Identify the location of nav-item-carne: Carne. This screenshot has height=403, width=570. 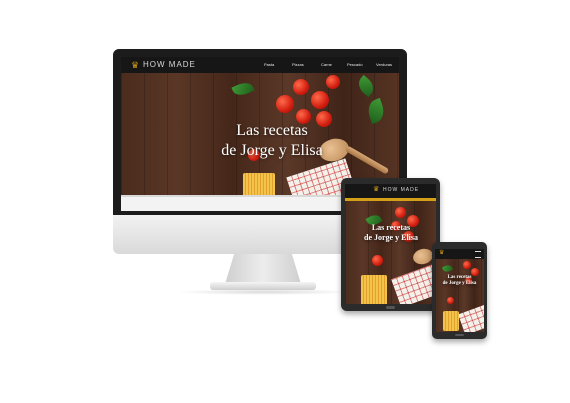
(326, 64).